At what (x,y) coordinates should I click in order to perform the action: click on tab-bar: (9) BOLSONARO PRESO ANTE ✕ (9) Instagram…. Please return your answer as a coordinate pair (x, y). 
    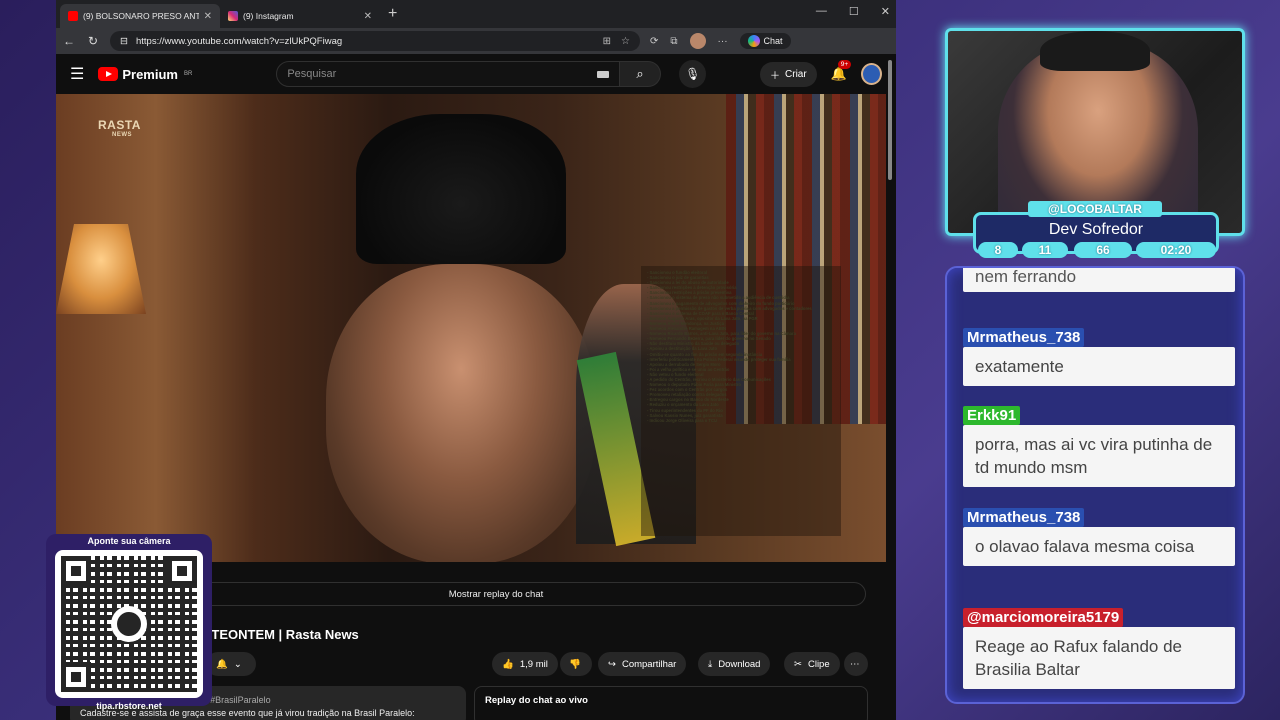
    Looking at the image, I should click on (476, 14).